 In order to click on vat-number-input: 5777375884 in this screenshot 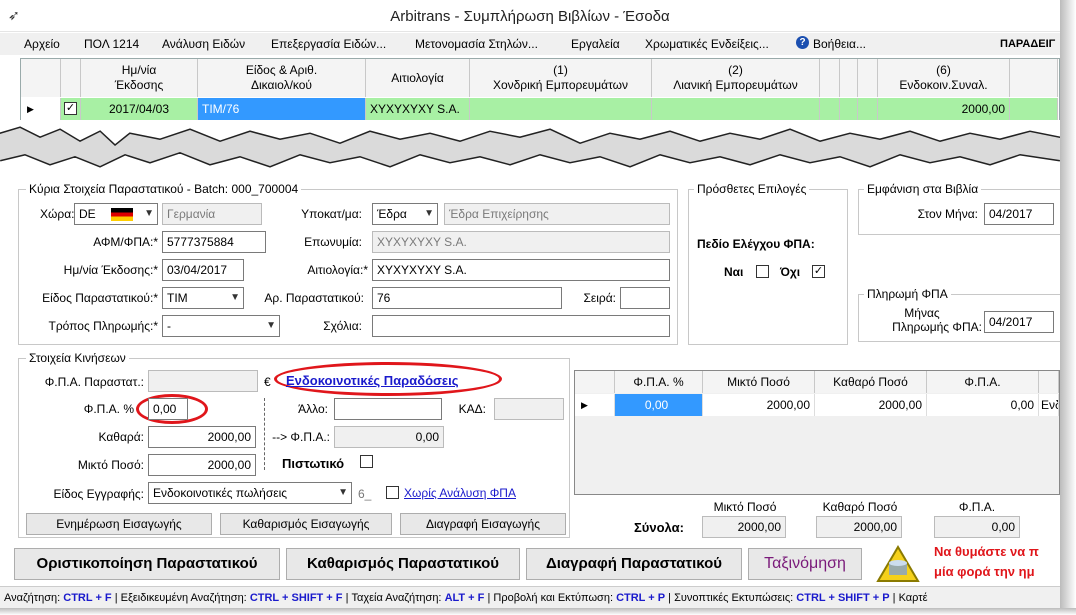, I will do `click(214, 242)`.